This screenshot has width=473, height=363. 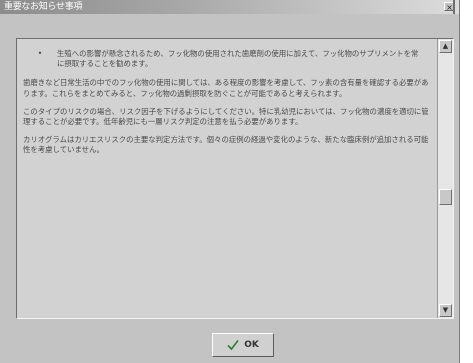 I want to click on checkmark-icon, so click(x=233, y=345).